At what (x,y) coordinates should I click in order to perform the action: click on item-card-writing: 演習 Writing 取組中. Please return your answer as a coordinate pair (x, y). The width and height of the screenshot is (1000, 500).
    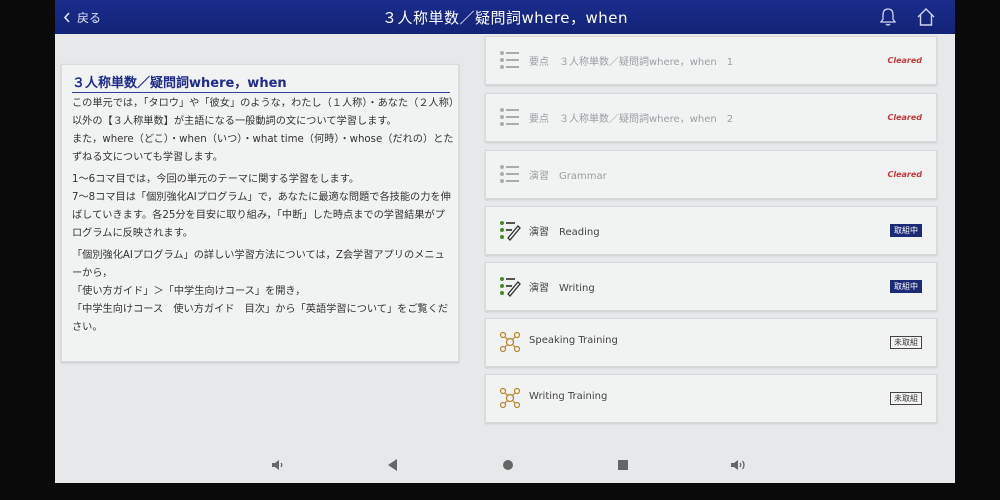
    Looking at the image, I should click on (711, 286).